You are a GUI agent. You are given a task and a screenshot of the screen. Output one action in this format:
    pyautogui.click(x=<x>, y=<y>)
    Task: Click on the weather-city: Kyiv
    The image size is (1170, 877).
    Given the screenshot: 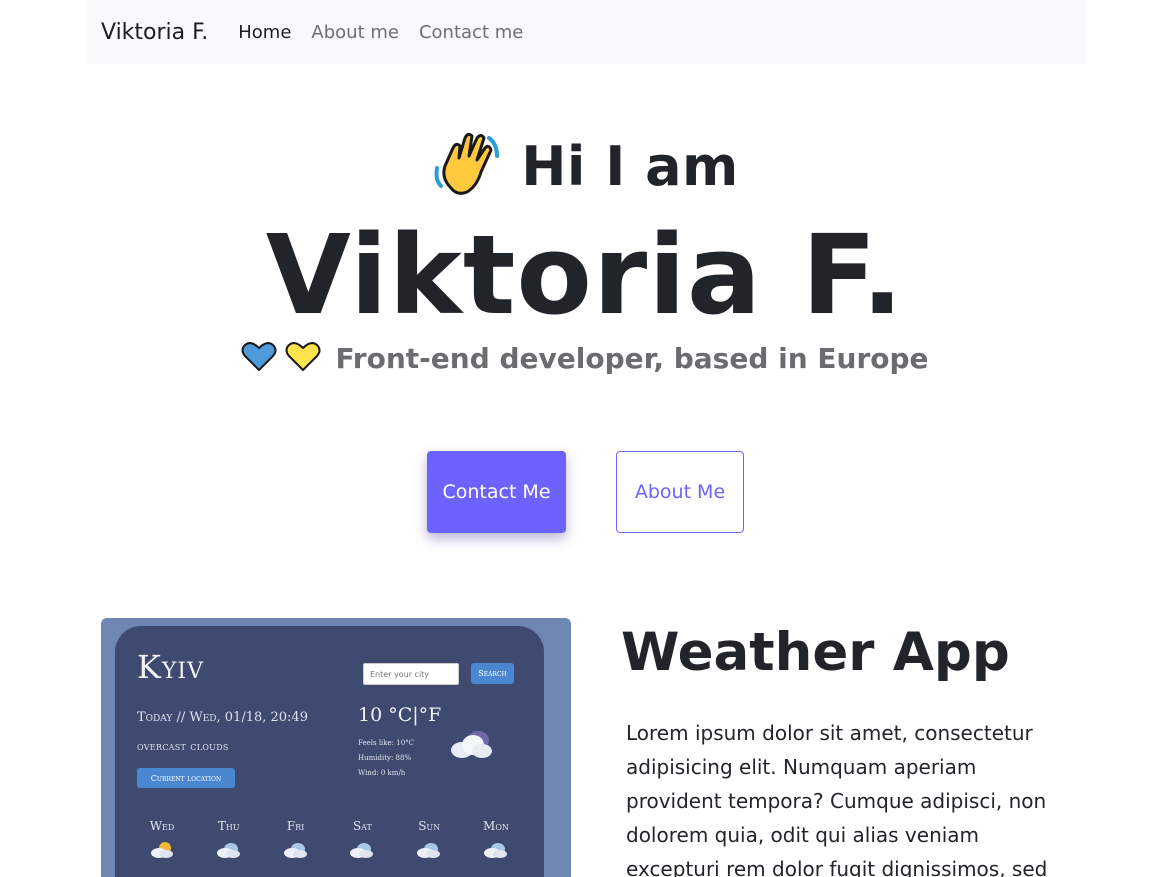 What is the action you would take?
    pyautogui.click(x=171, y=667)
    